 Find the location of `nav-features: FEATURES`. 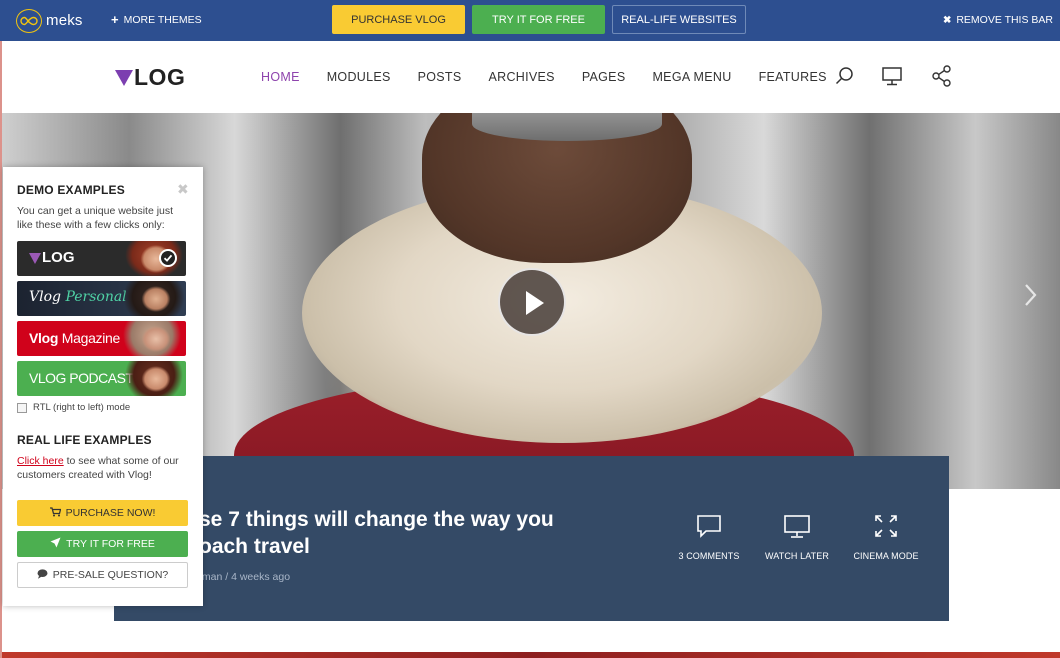

nav-features: FEATURES is located at coordinates (793, 77).